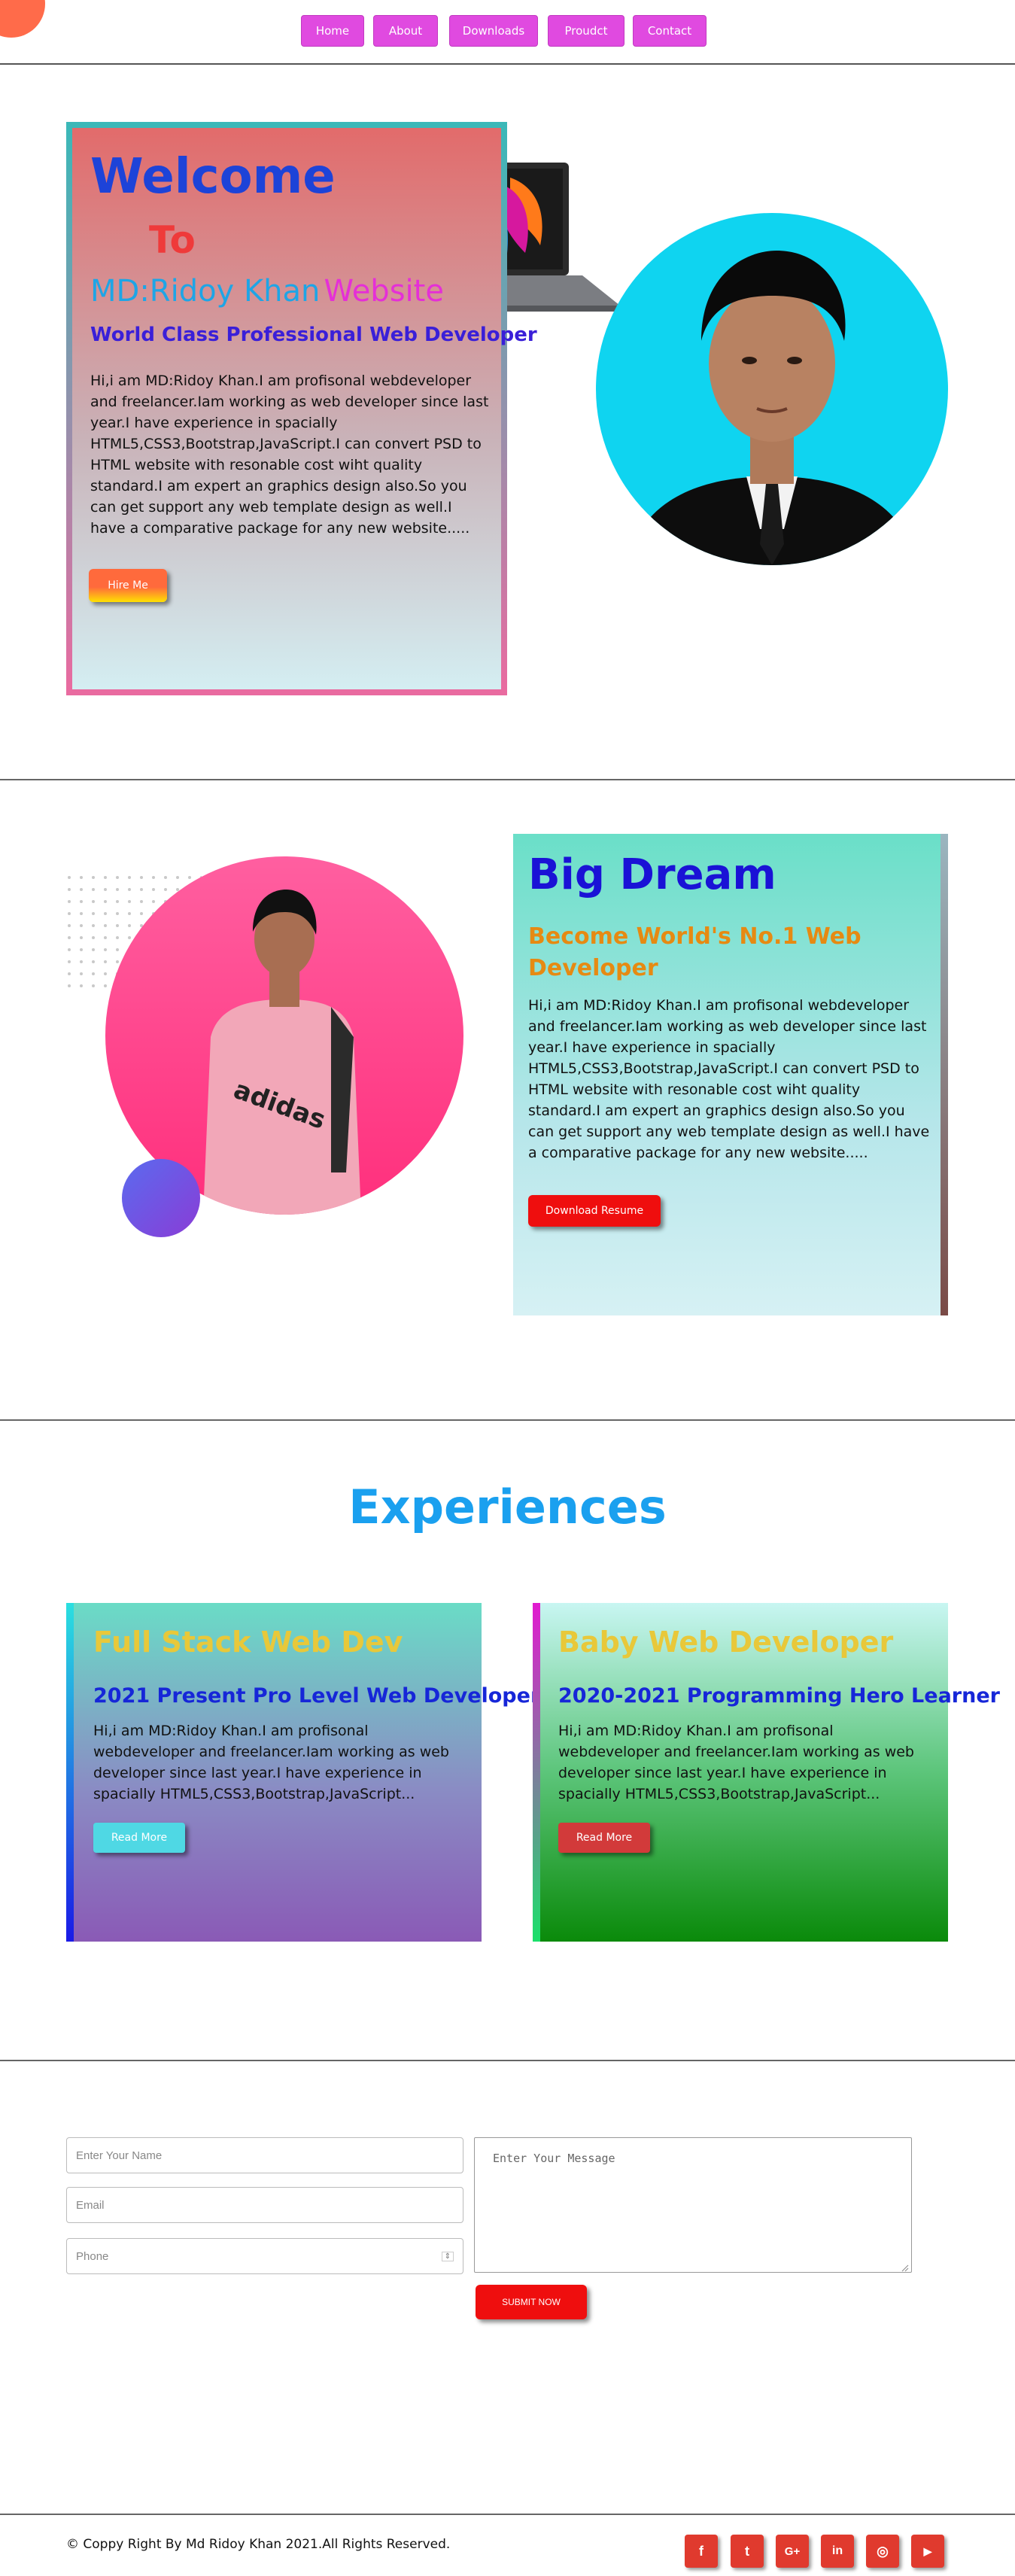 The image size is (1015, 2576). I want to click on purple-circle-decoration, so click(161, 1198).